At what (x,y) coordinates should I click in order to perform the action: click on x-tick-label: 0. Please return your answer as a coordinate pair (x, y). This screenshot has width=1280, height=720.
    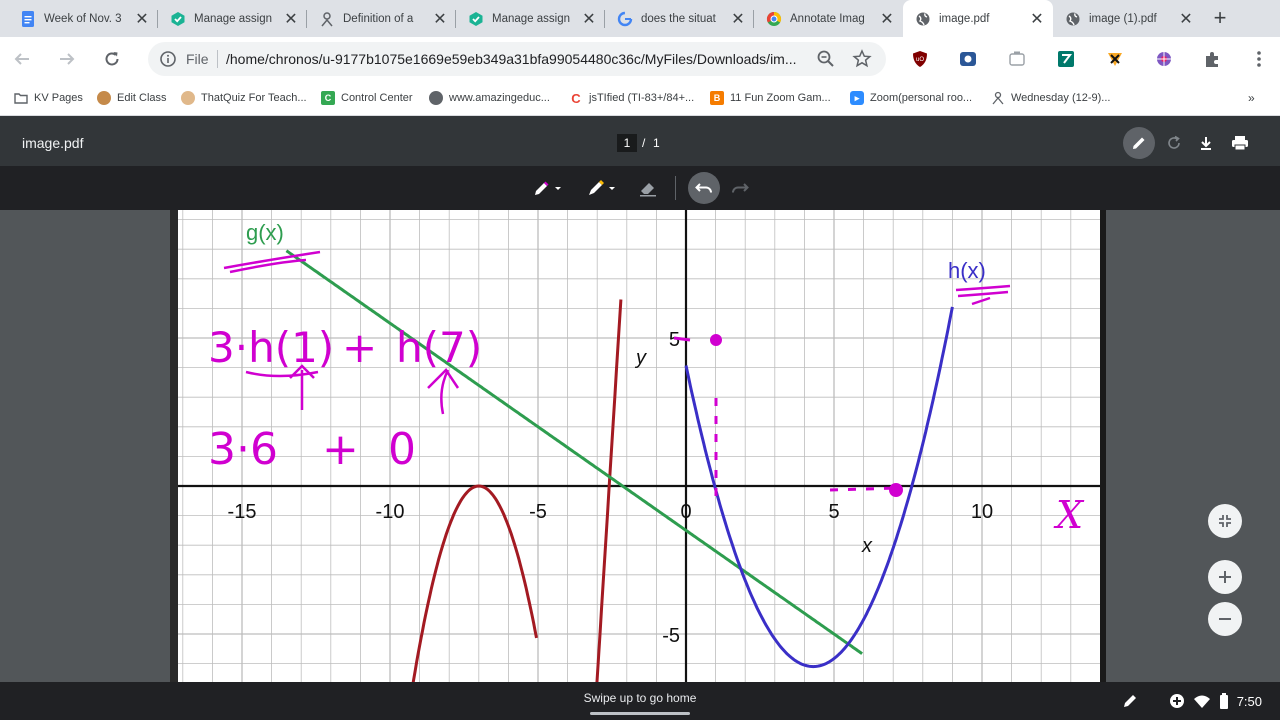
    Looking at the image, I should click on (685, 512).